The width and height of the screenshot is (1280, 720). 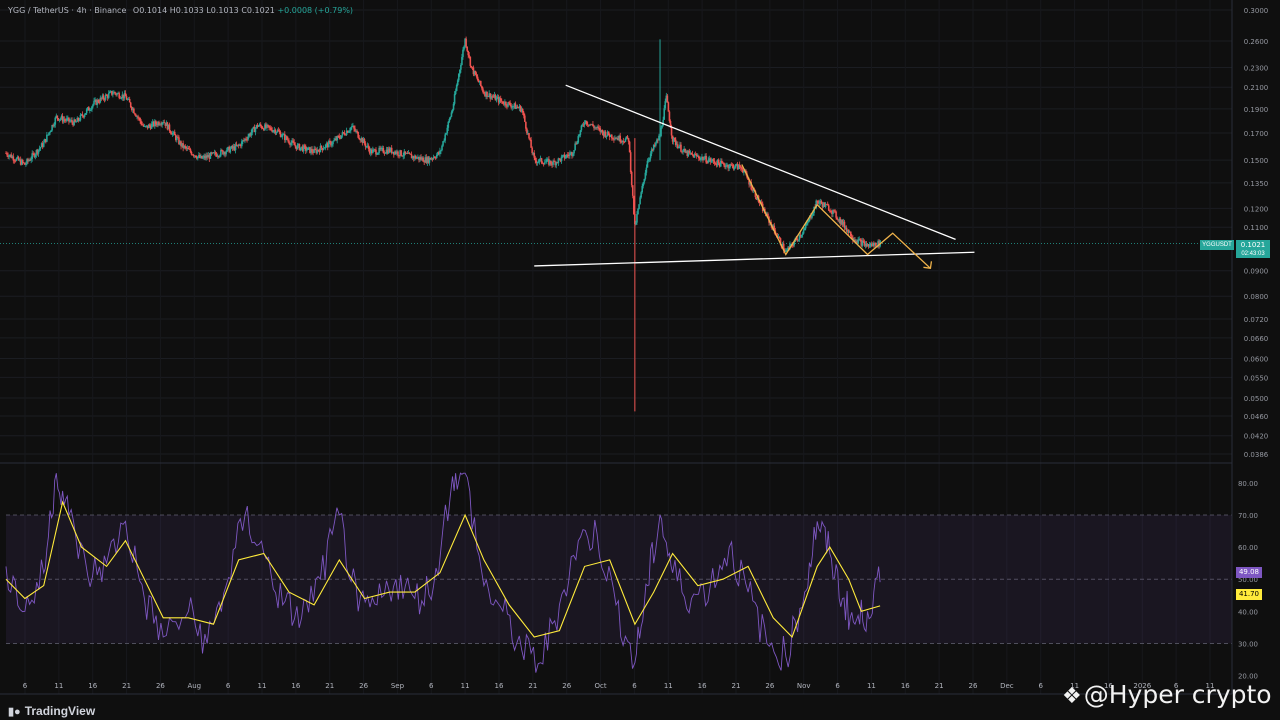 I want to click on symbol-title: YGG / TetherUS · 4h · Binance, so click(x=67, y=10).